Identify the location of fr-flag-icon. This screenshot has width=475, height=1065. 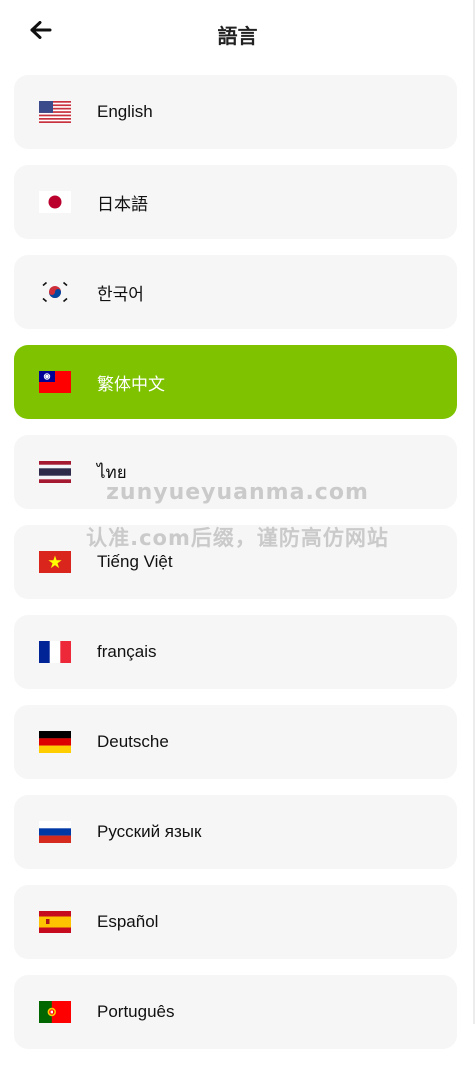
(55, 652).